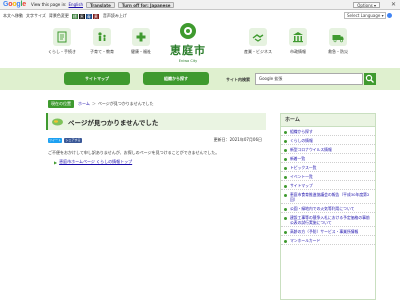 The width and height of the screenshot is (400, 300). Describe the element at coordinates (328, 185) in the screenshot. I see `side-menu-item: サイトマップ` at that location.